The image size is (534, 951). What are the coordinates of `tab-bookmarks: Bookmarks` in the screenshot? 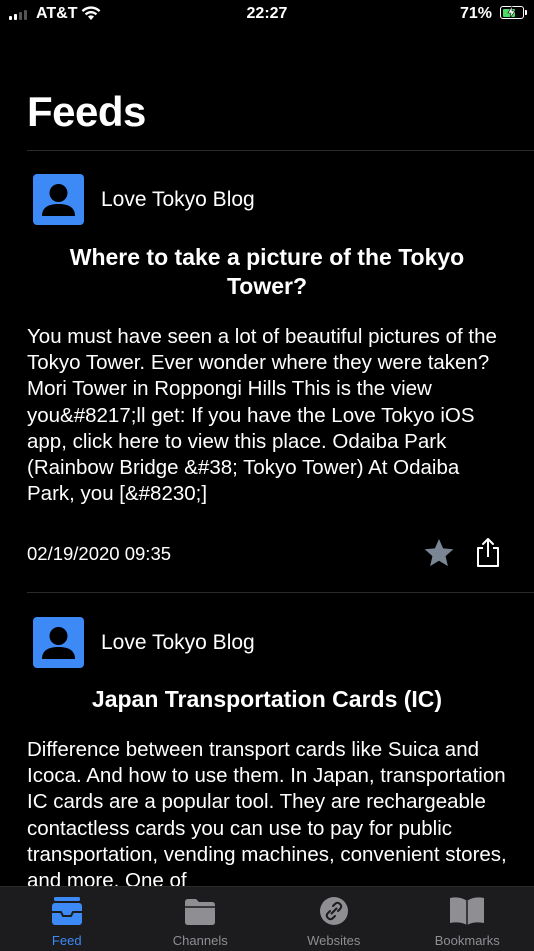 It's located at (467, 919).